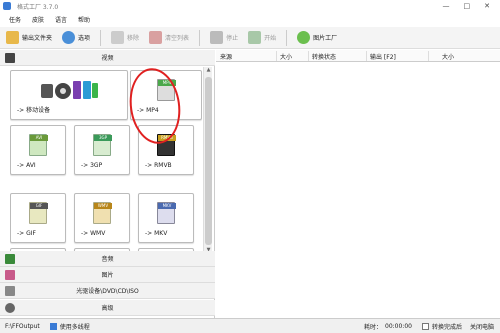 This screenshot has width=500, height=333. I want to click on tile-wmv-label: -> WMV, so click(93, 233).